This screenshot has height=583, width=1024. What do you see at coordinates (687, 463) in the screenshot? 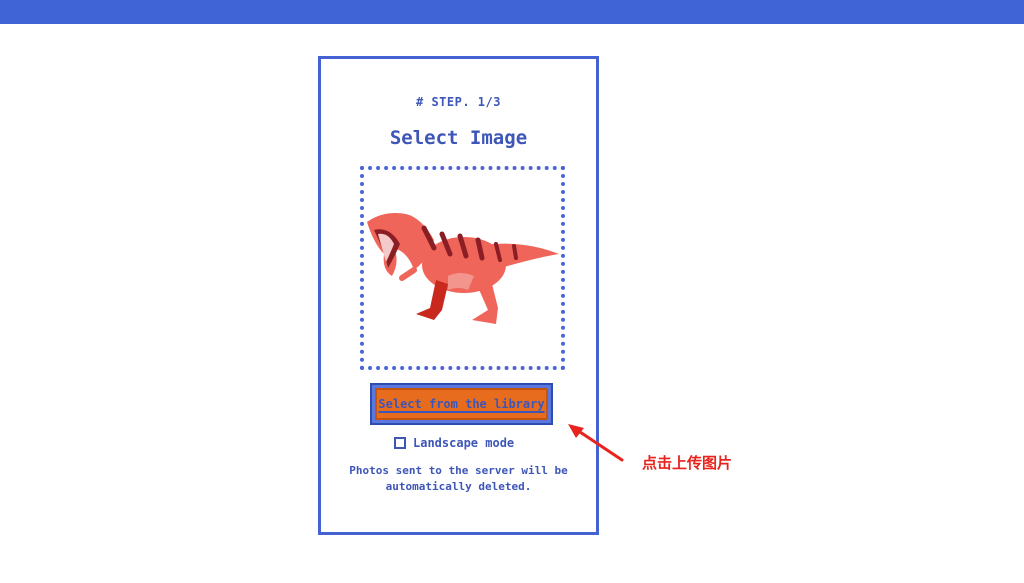
I see `annotation-label: 点击上传图片` at bounding box center [687, 463].